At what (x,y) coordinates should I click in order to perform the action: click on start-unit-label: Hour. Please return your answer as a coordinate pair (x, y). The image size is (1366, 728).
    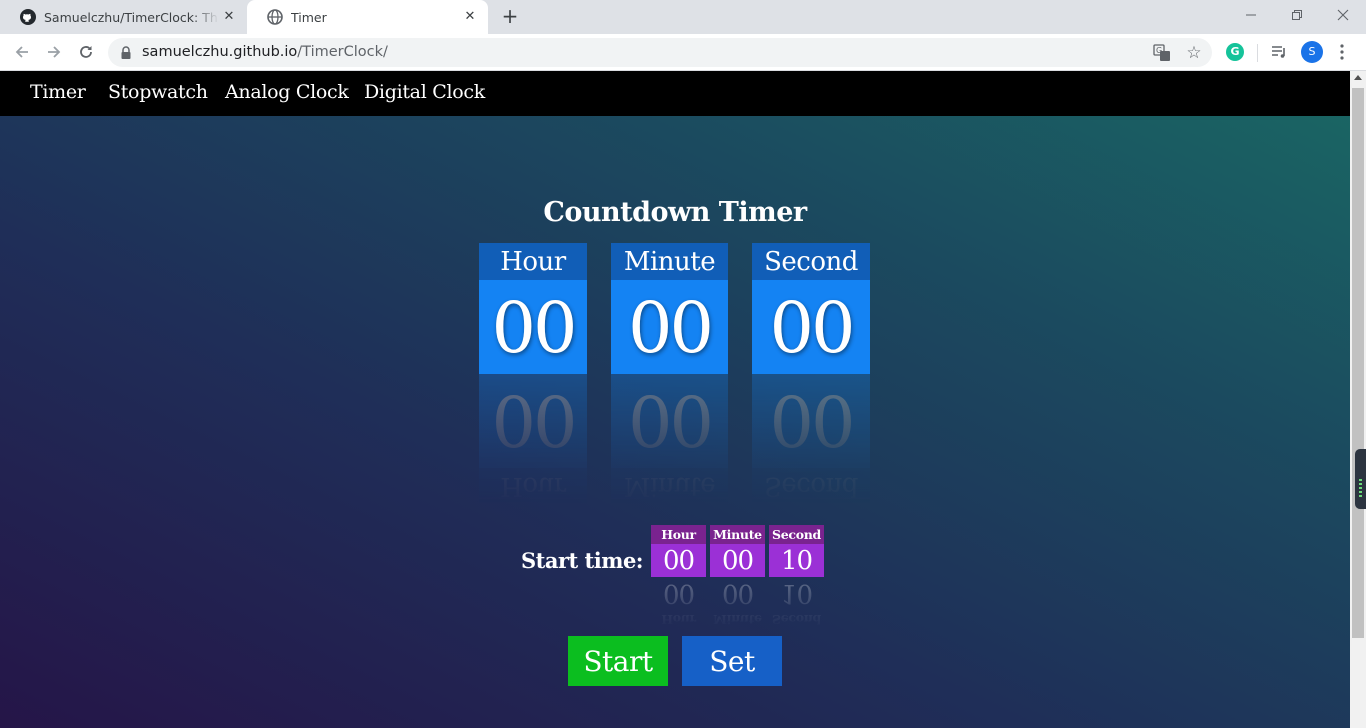
    Looking at the image, I should click on (678, 534).